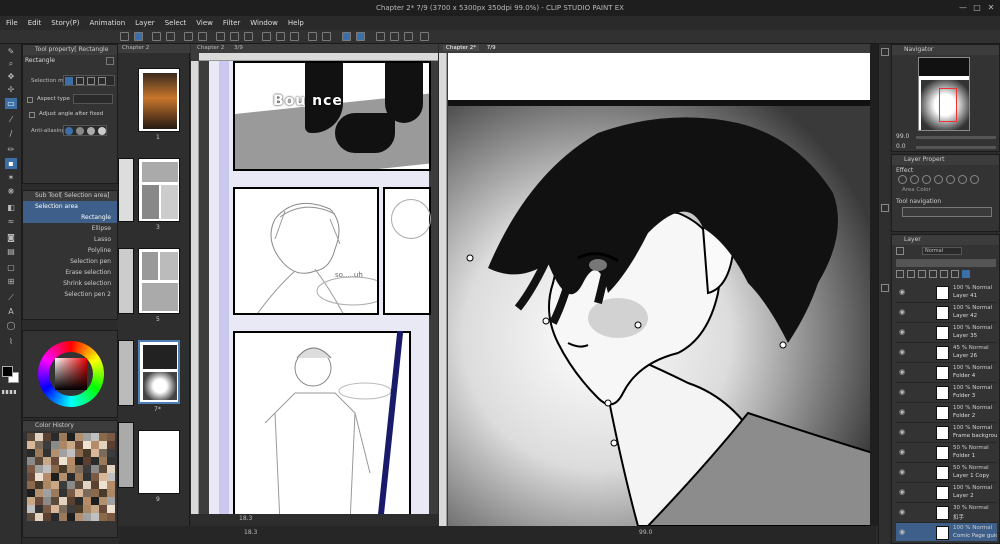  Describe the element at coordinates (35, 23) in the screenshot. I see `menu-edit: Edit` at that location.